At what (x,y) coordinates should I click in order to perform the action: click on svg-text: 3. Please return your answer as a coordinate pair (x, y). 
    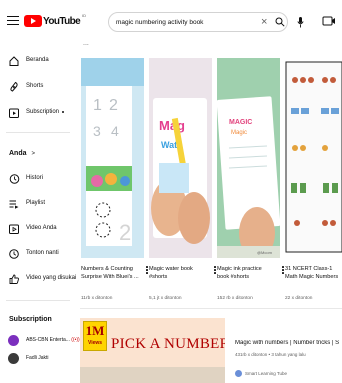
    Looking at the image, I should click on (97, 131).